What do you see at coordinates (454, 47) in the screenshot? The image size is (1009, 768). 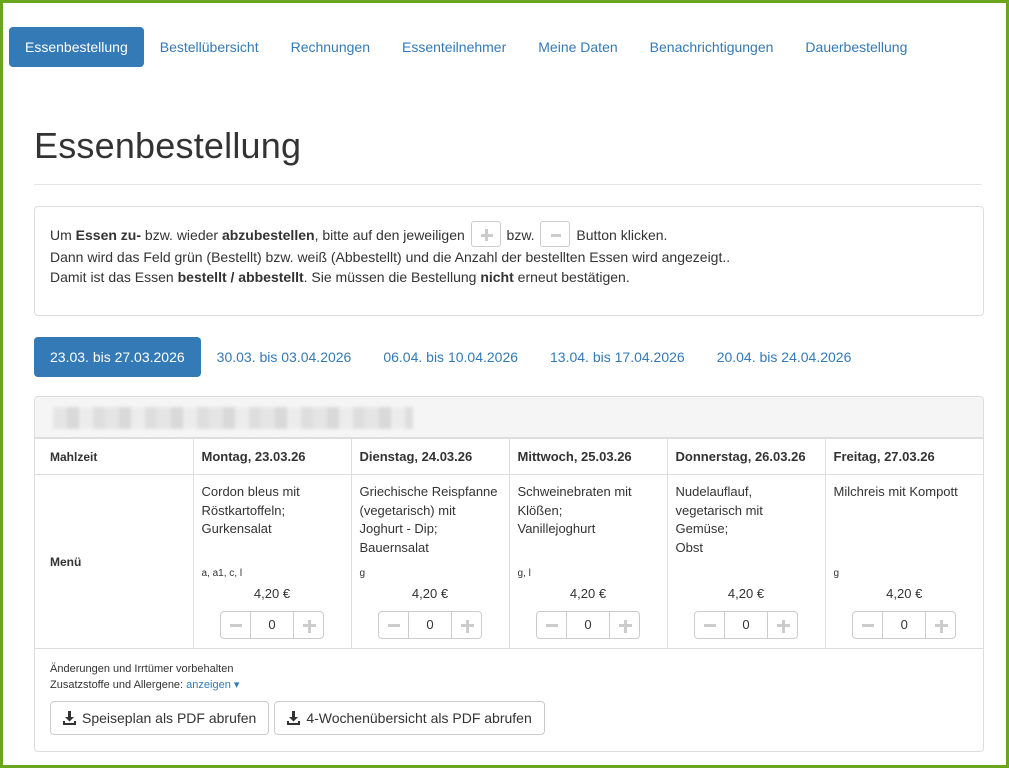 I see `nav-essenteilnehmer: Essenteilnehmer` at bounding box center [454, 47].